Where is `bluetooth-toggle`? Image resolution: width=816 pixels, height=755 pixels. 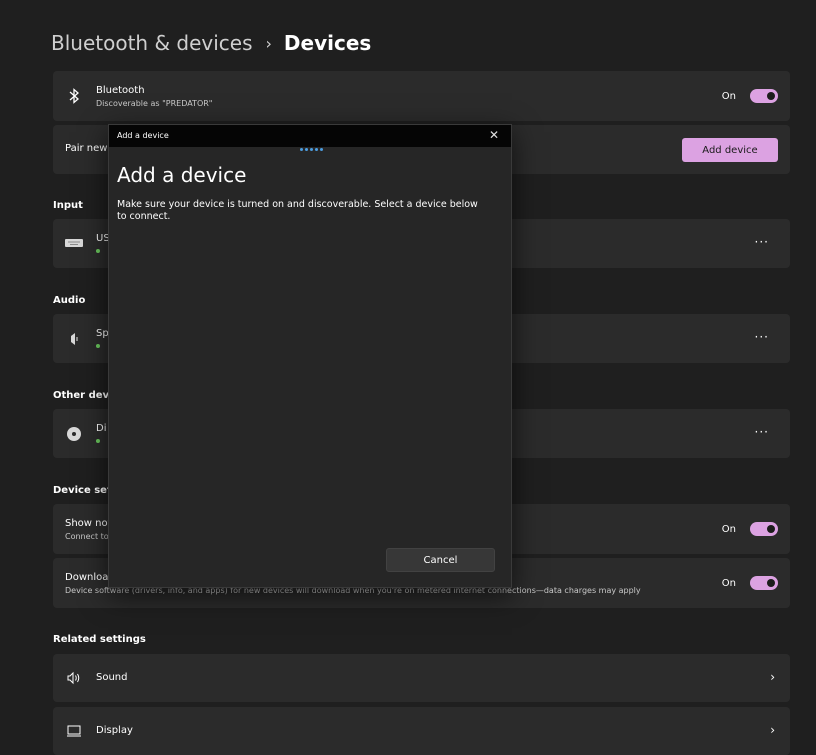
bluetooth-toggle is located at coordinates (764, 96).